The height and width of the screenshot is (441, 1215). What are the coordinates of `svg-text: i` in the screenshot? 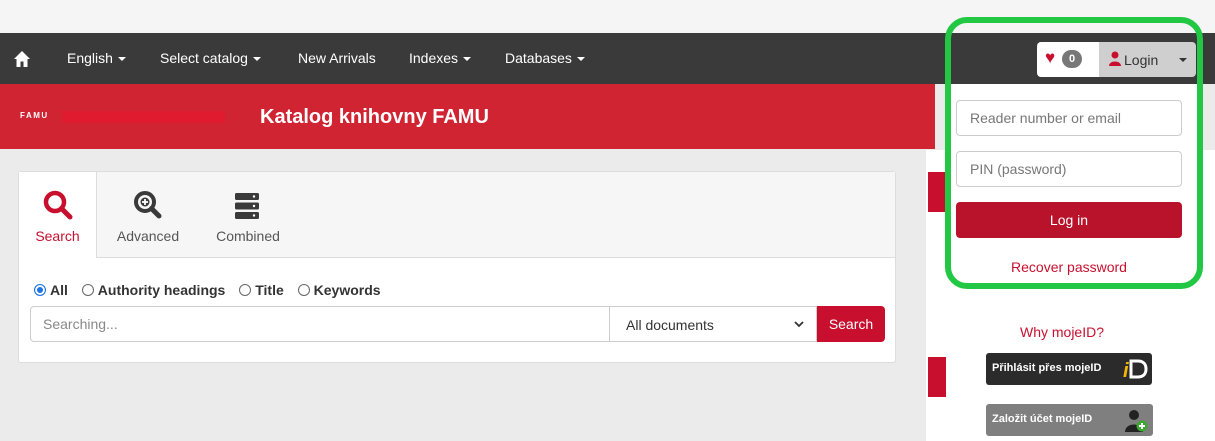 It's located at (1126, 371).